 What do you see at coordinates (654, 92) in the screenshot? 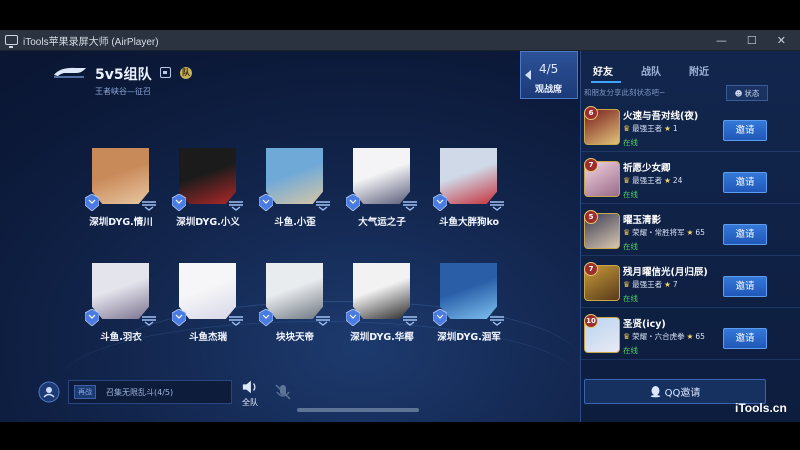
I see `status-share-input: 和朋友分享此刻状态吧~` at bounding box center [654, 92].